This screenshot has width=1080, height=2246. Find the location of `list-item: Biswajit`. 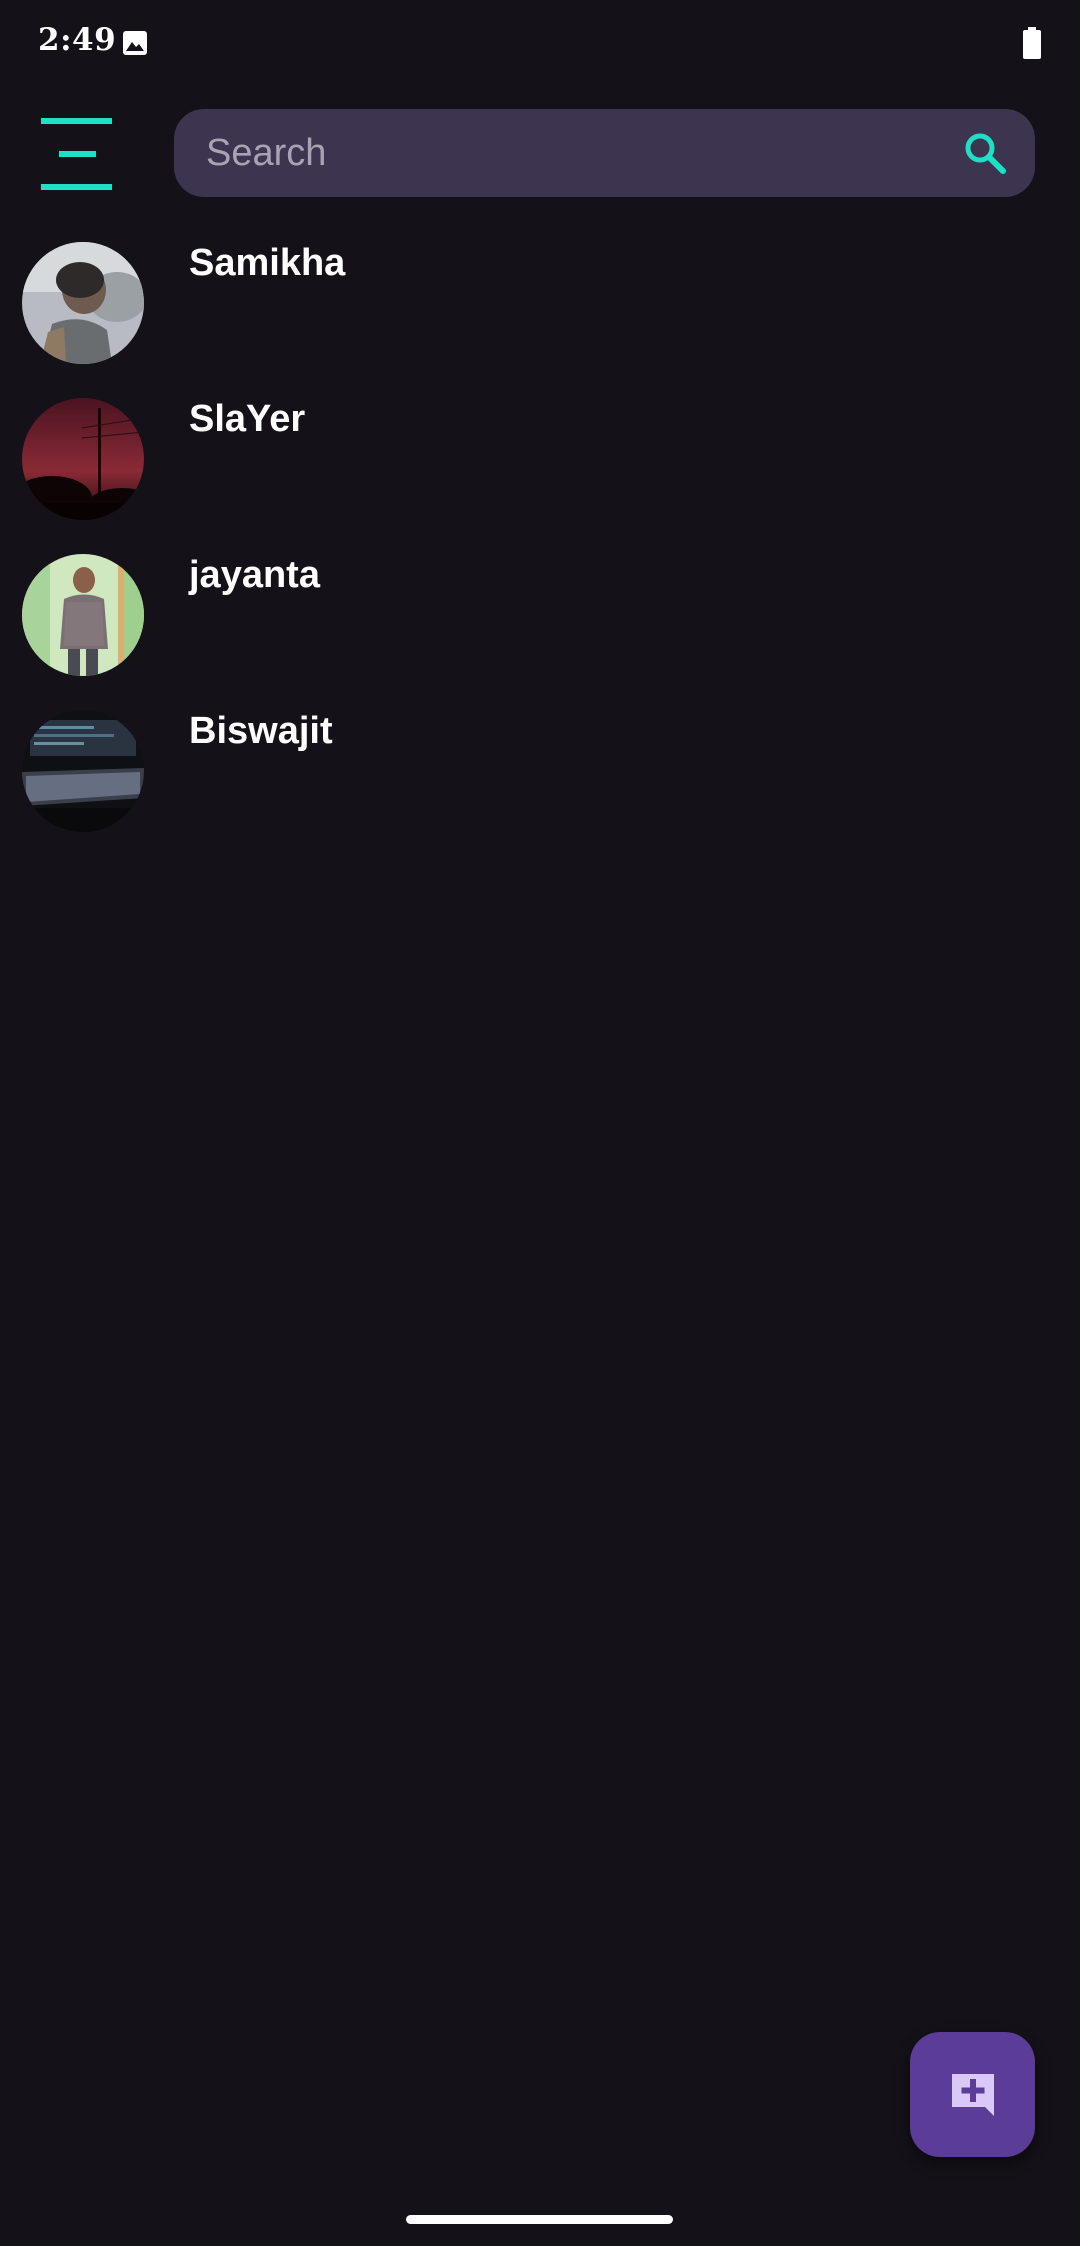

list-item: Biswajit is located at coordinates (540, 782).